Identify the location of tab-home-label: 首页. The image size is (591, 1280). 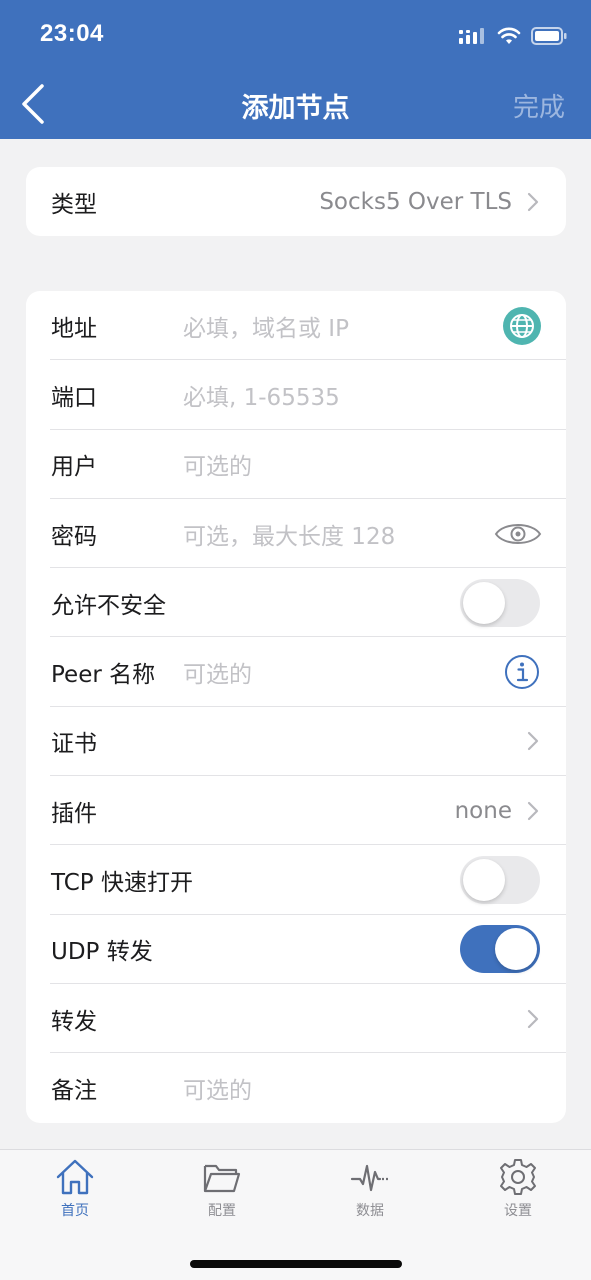
(75, 1211).